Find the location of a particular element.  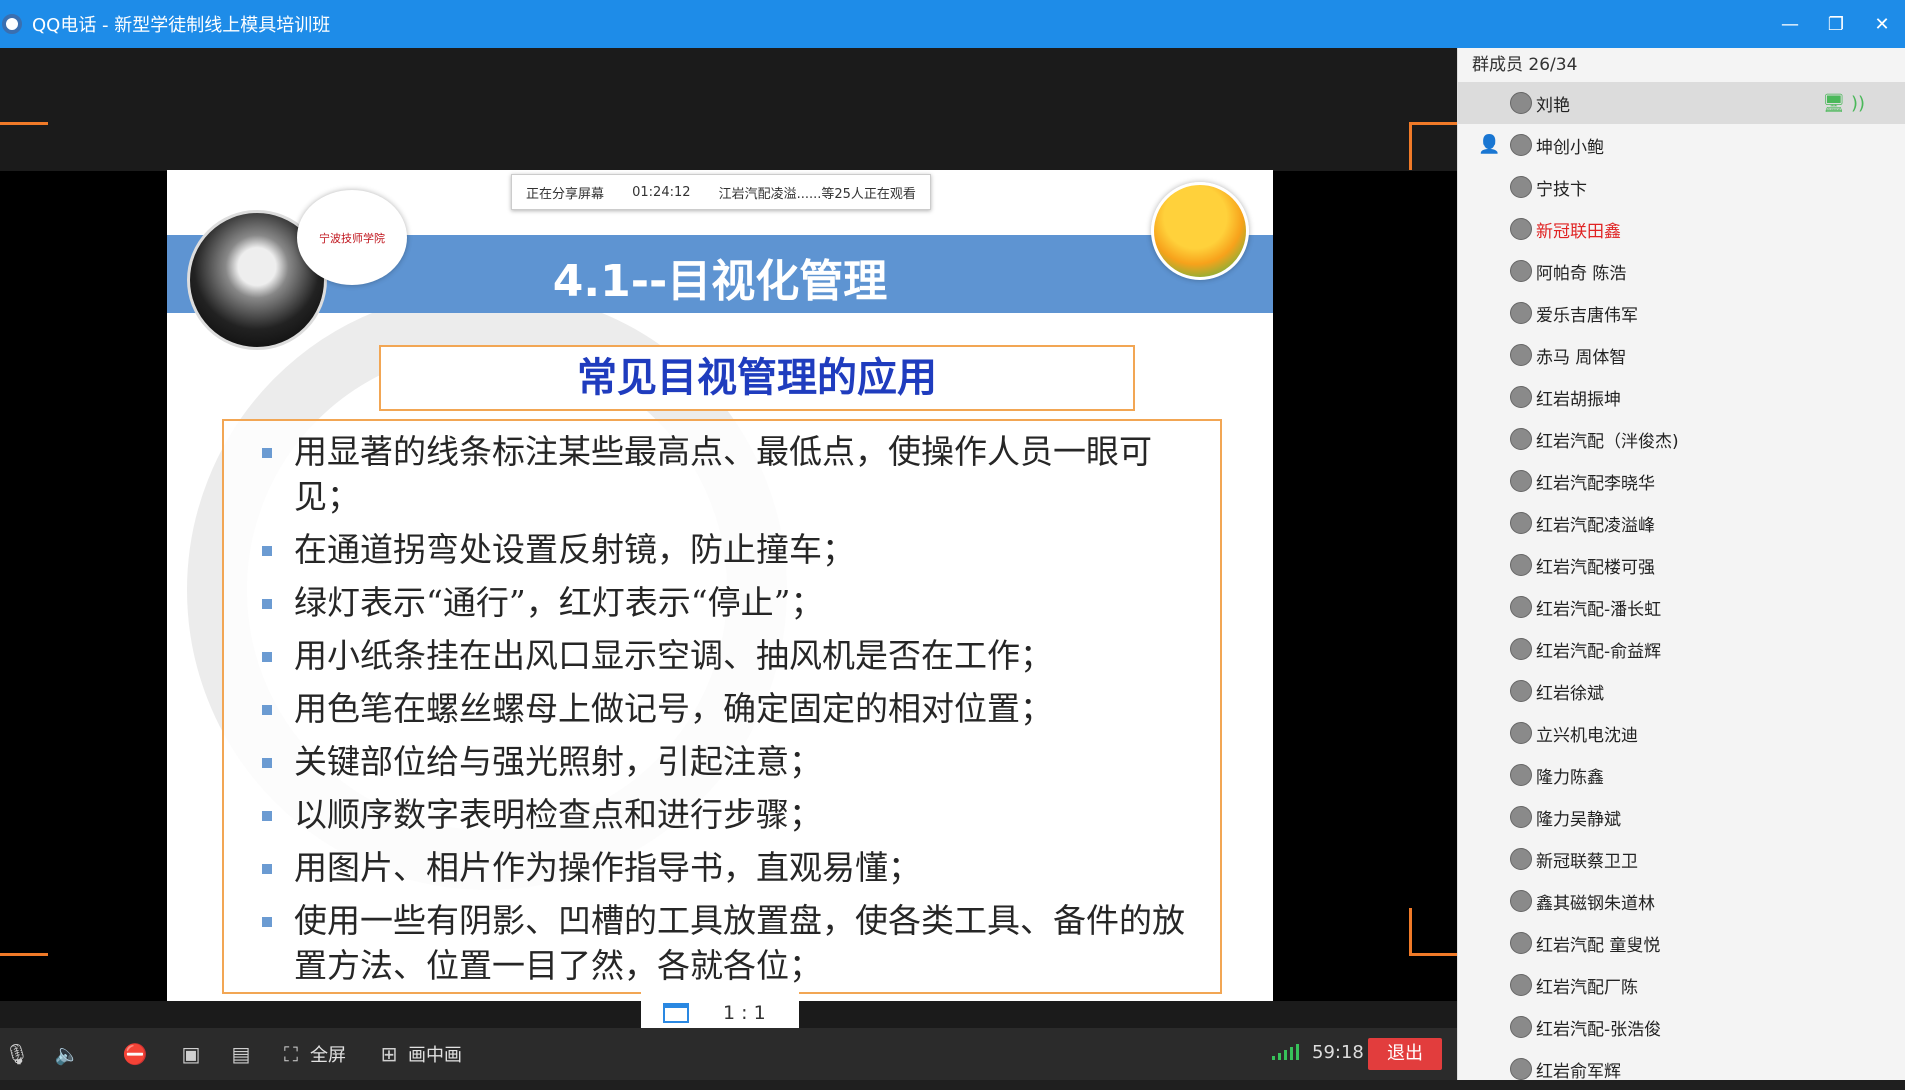

member-name: 红岩汽配-俞益辉 is located at coordinates (1599, 651).